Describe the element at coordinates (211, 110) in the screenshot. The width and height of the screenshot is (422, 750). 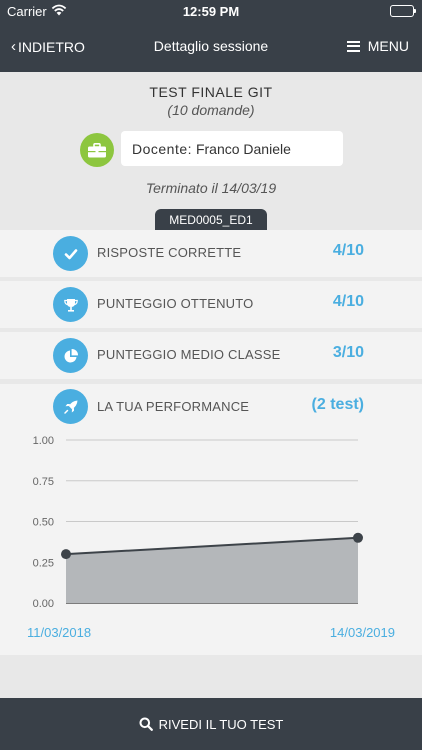
I see `test-subtitle: (10 domande)` at that location.